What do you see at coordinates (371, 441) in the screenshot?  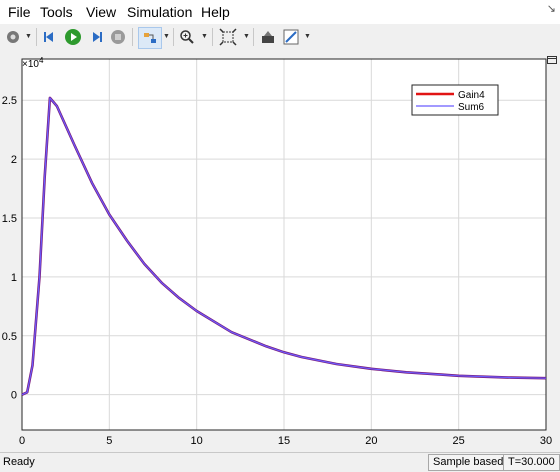 I see `x-tick-label: 20` at bounding box center [371, 441].